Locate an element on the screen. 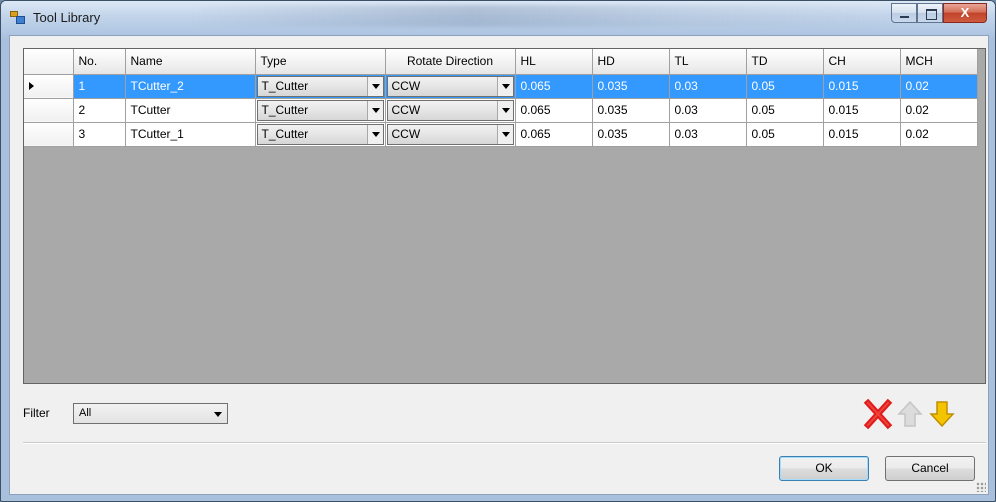 This screenshot has height=502, width=996. cancel-button: Cancel is located at coordinates (930, 468).